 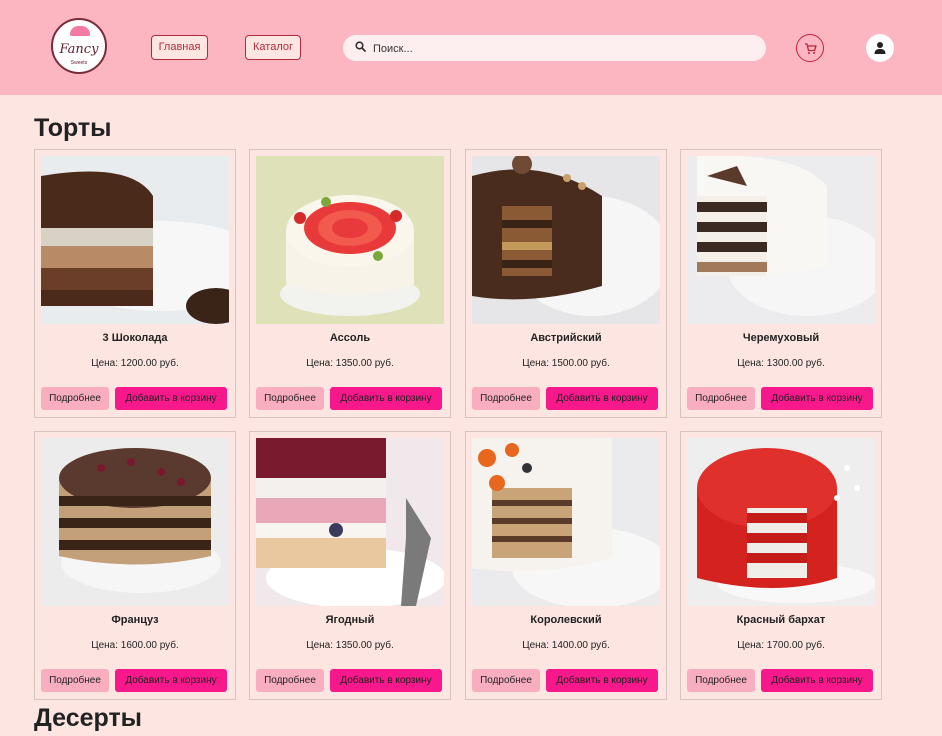 What do you see at coordinates (79, 63) in the screenshot?
I see `logo-subtext: Sweets` at bounding box center [79, 63].